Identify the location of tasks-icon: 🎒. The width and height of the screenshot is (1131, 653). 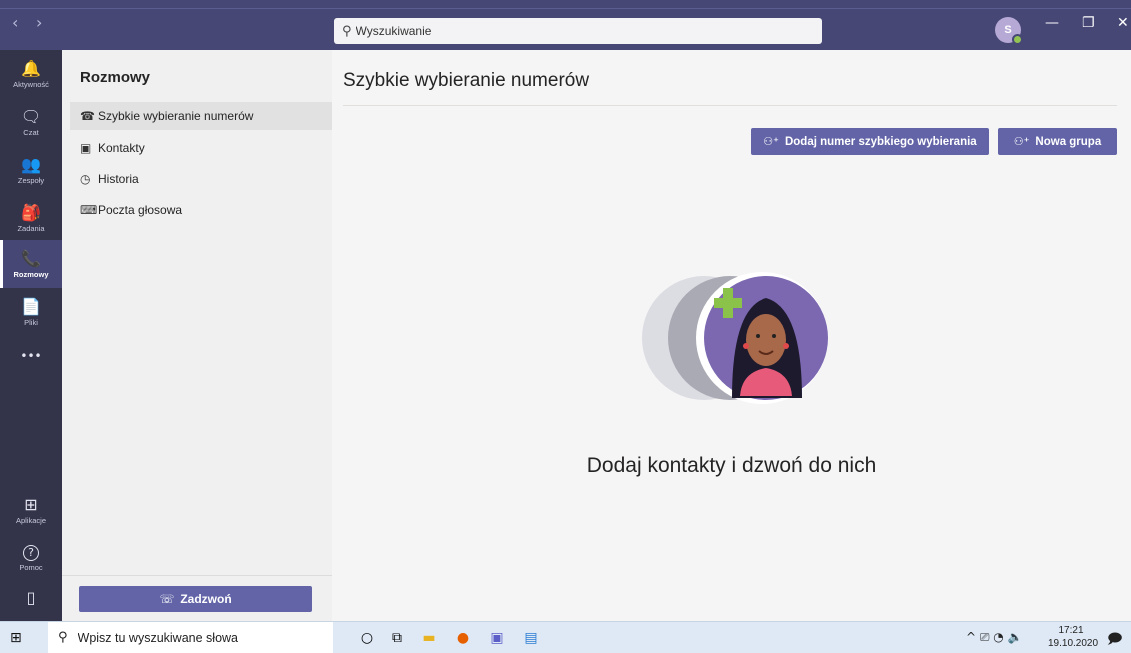
(31, 212).